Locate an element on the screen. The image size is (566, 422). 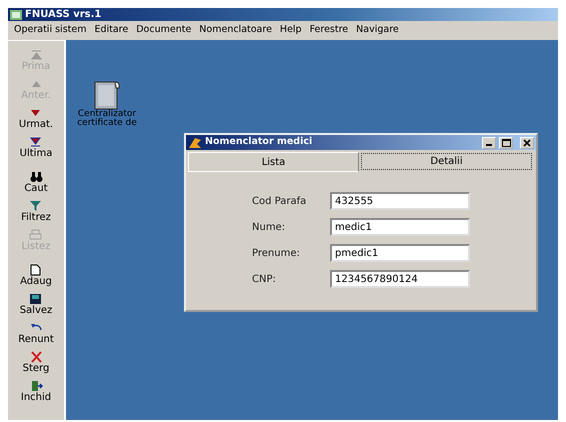
toolbar-button: Urmat. is located at coordinates (36, 118).